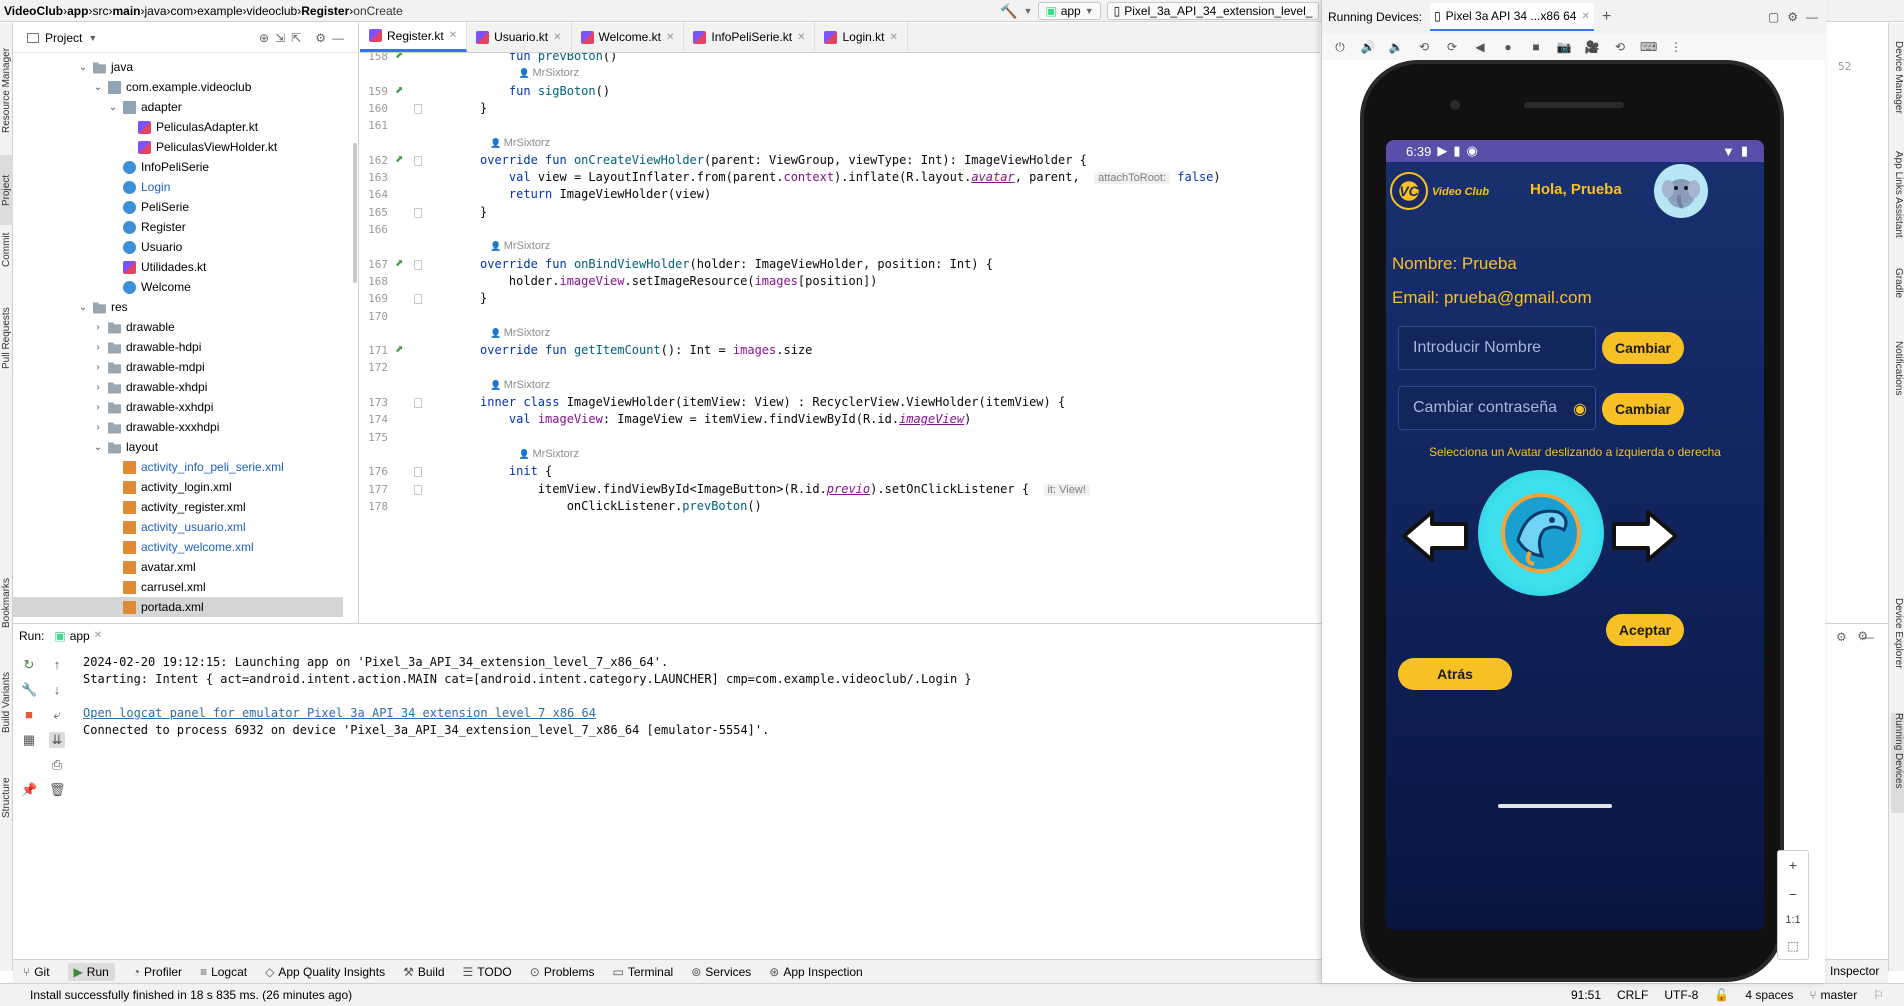  What do you see at coordinates (178, 327) in the screenshot?
I see `tree-item: › drawable` at bounding box center [178, 327].